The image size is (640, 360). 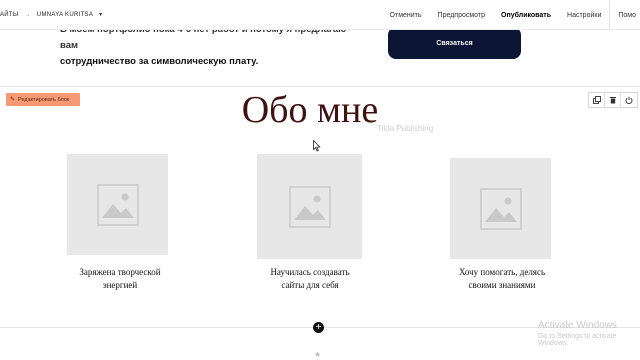 What do you see at coordinates (625, 15) in the screenshot?
I see `help-button: Помо` at bounding box center [625, 15].